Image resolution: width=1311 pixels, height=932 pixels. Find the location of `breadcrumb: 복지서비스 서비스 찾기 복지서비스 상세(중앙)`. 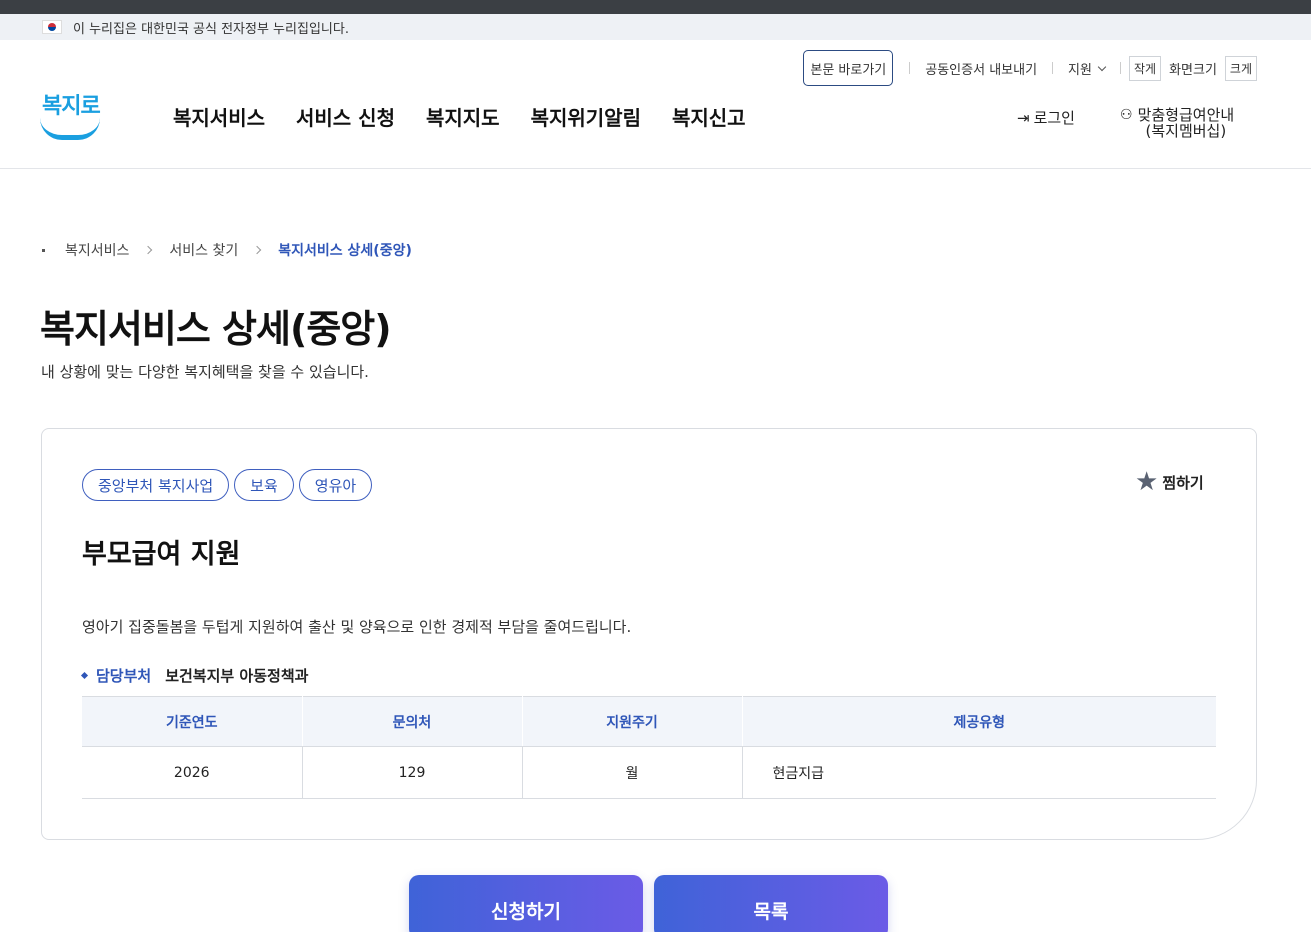

breadcrumb: 복지서비스 서비스 찾기 복지서비스 상세(중앙) is located at coordinates (227, 250).